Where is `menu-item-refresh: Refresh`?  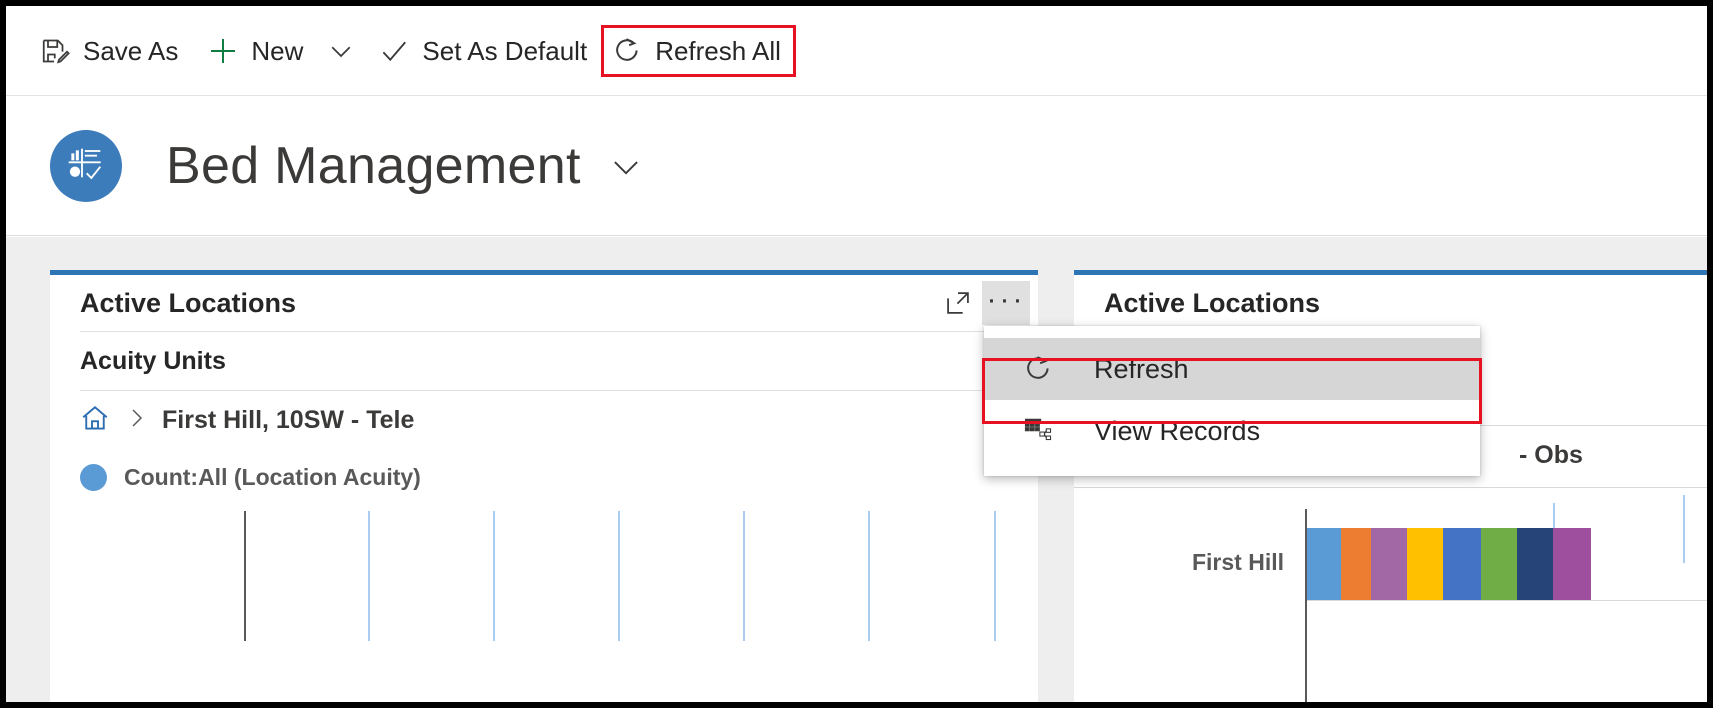
menu-item-refresh: Refresh is located at coordinates (1232, 369).